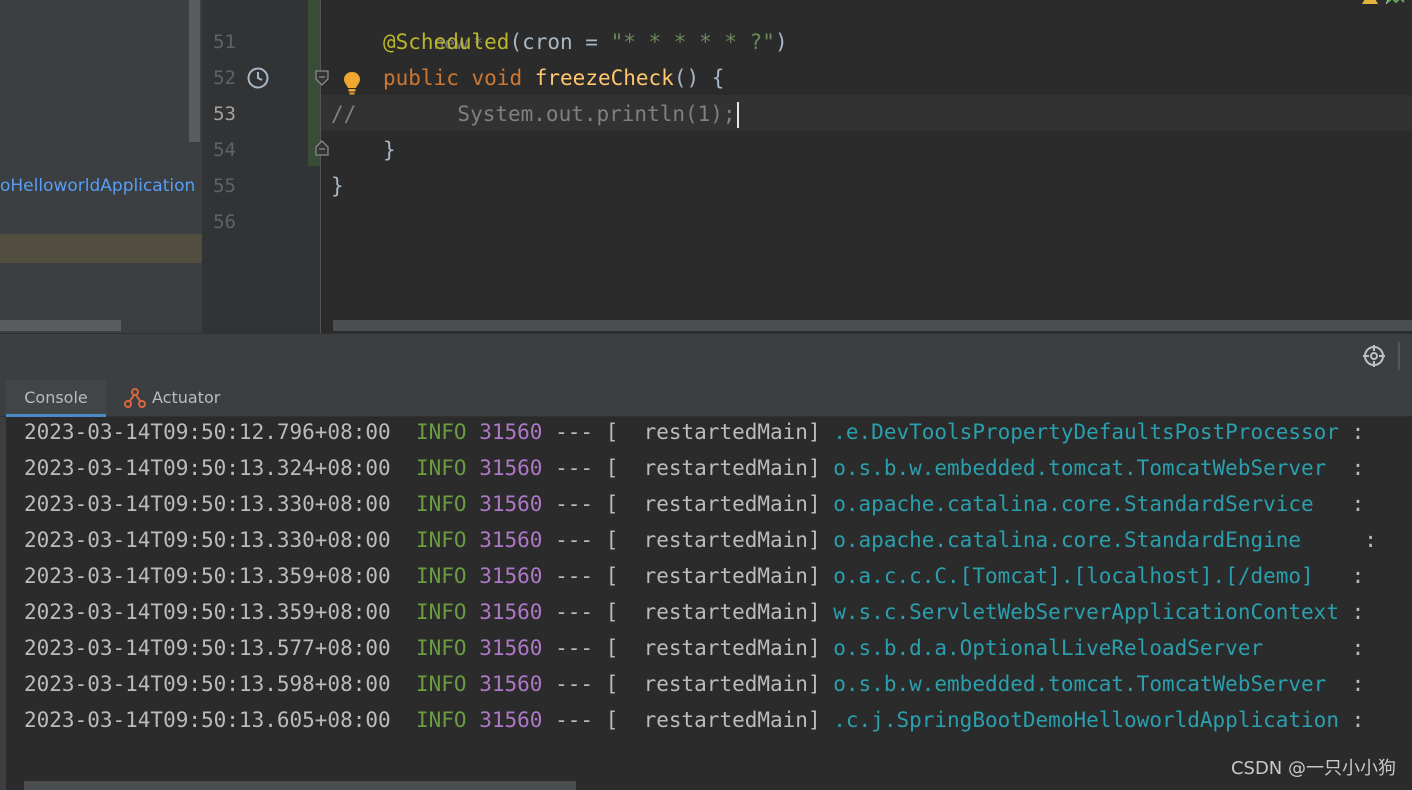 Image resolution: width=1412 pixels, height=790 pixels. What do you see at coordinates (207, 432) in the screenshot?
I see `log-timestamp: 2023-03-14T09:50:12.796+08:00` at bounding box center [207, 432].